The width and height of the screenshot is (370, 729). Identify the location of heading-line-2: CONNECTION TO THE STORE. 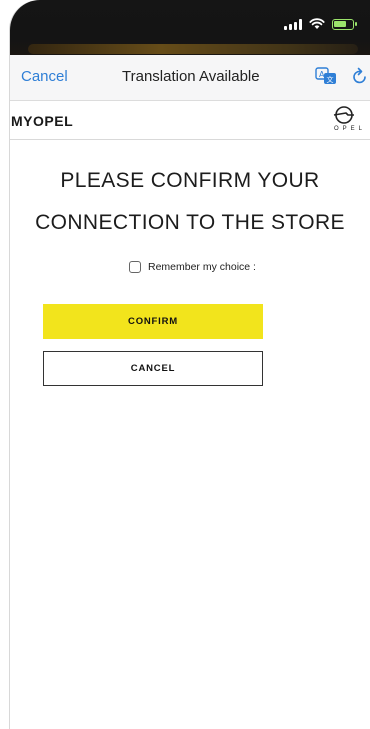
(190, 222).